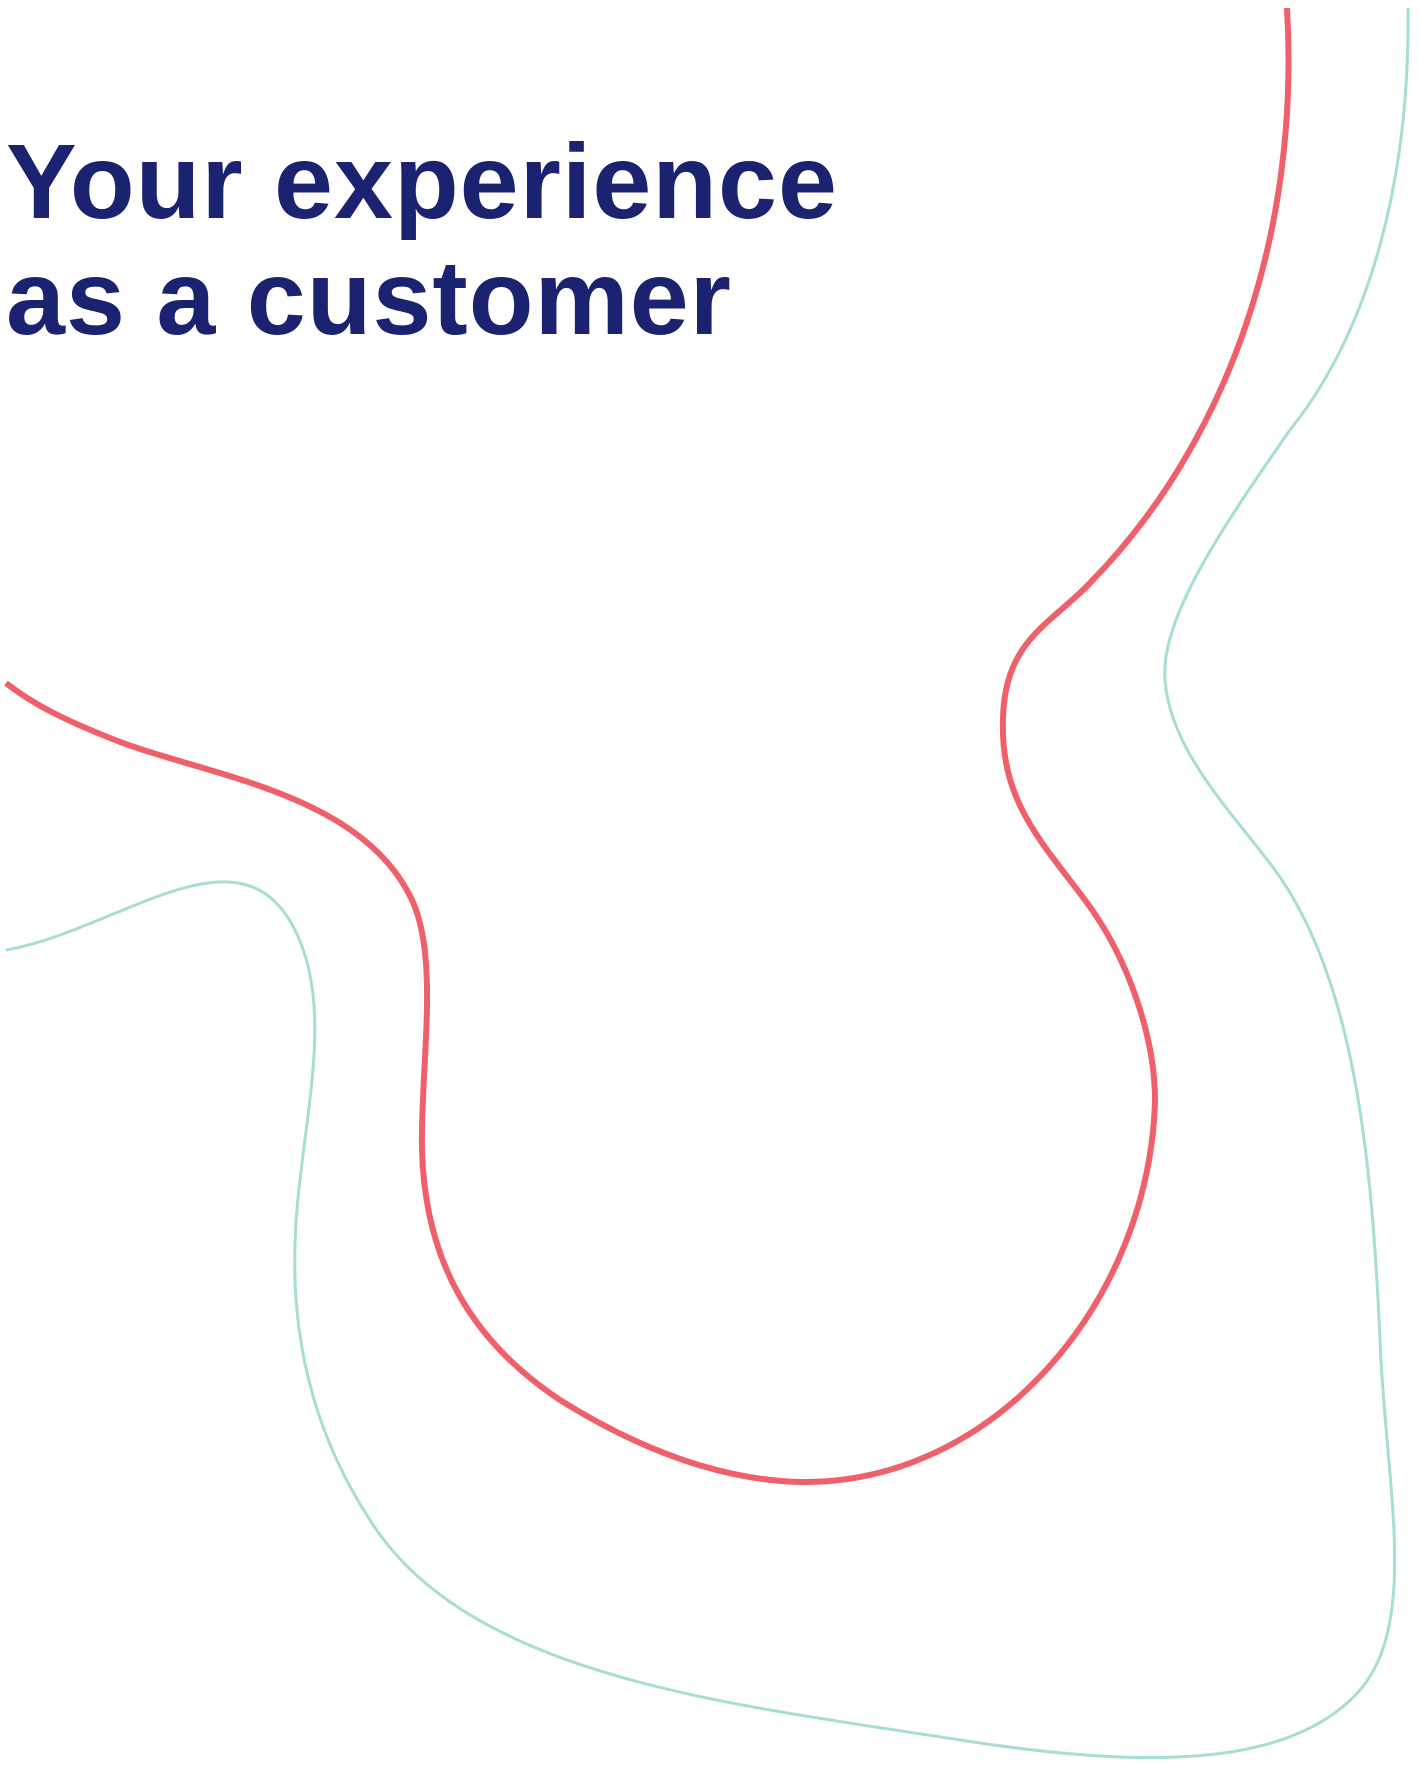  What do you see at coordinates (369, 298) in the screenshot?
I see `title-line-2: as a customer` at bounding box center [369, 298].